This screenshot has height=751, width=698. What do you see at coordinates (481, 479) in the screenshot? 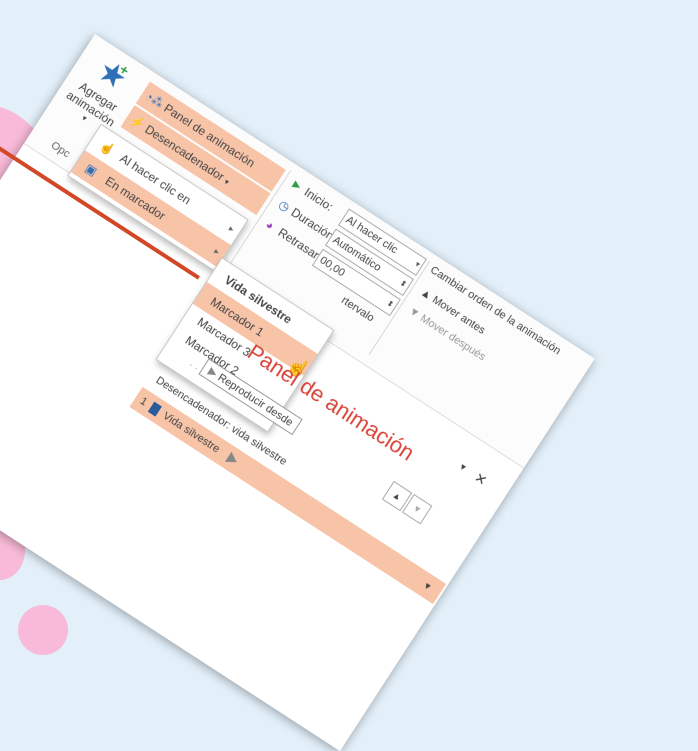
I see `close-icon: ✕` at bounding box center [481, 479].